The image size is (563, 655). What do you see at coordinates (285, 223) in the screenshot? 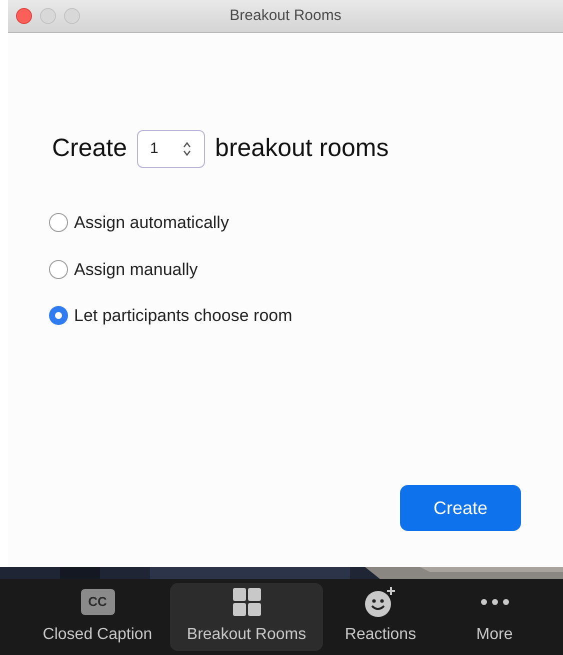
I see `radio-option: Assign automatically` at bounding box center [285, 223].